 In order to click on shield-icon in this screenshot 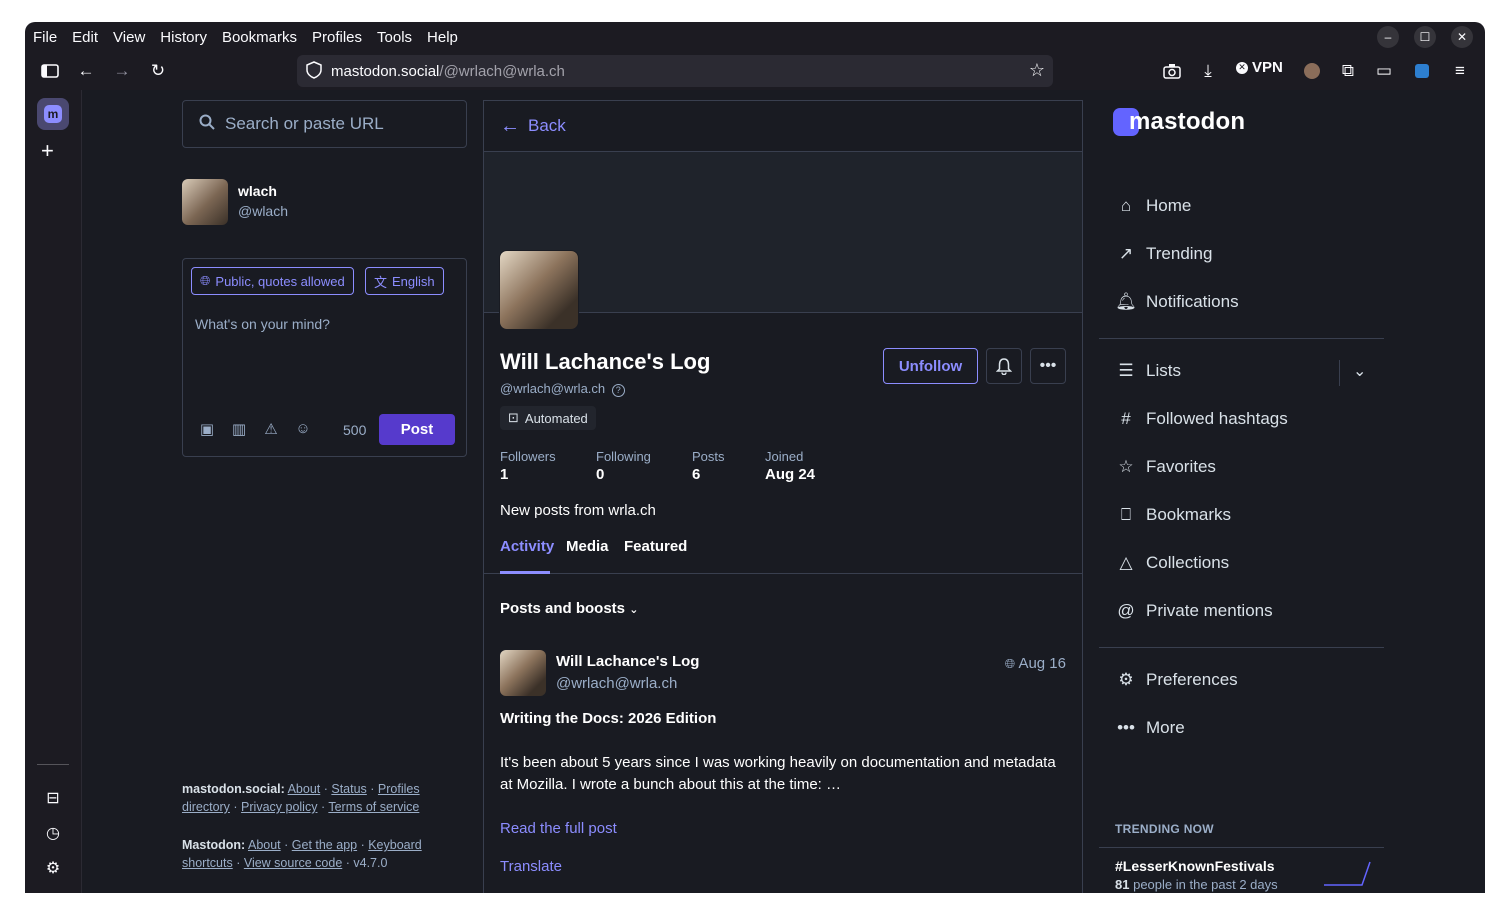, I will do `click(314, 72)`.